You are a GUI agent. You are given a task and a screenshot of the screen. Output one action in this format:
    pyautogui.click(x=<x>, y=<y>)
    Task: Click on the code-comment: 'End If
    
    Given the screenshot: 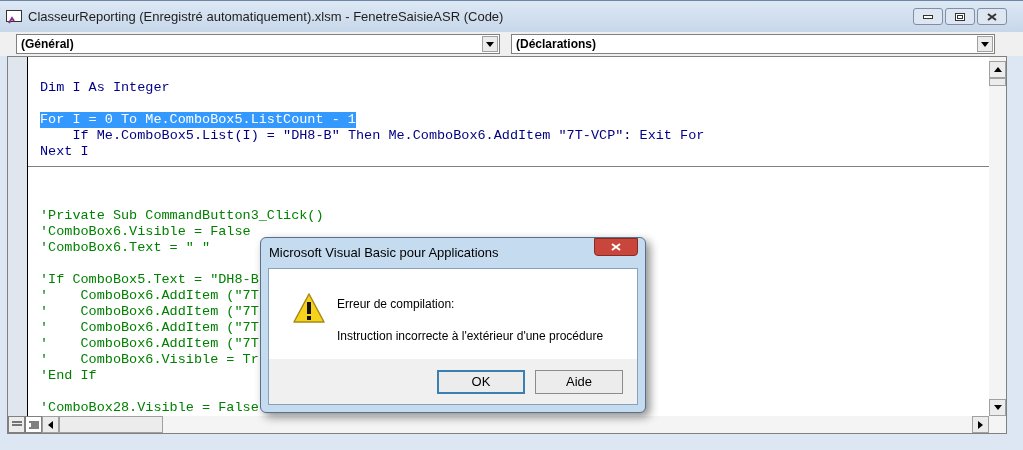 What is the action you would take?
    pyautogui.click(x=68, y=376)
    